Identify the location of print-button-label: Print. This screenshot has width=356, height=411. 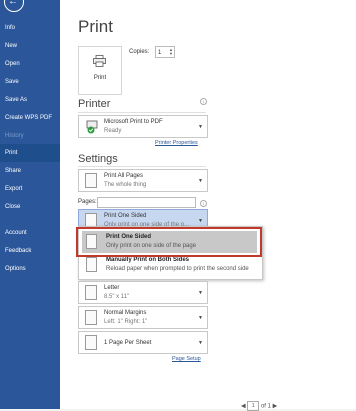
(100, 78).